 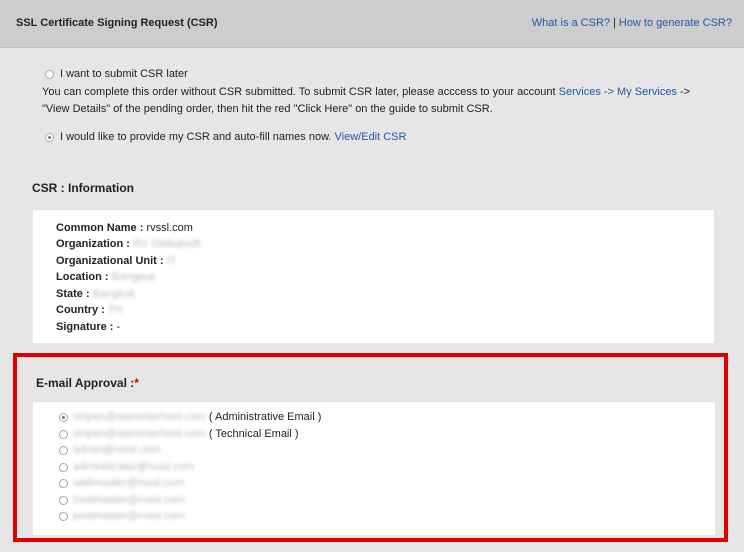 I want to click on csr-field-label: Organizational Unit :, so click(x=110, y=261).